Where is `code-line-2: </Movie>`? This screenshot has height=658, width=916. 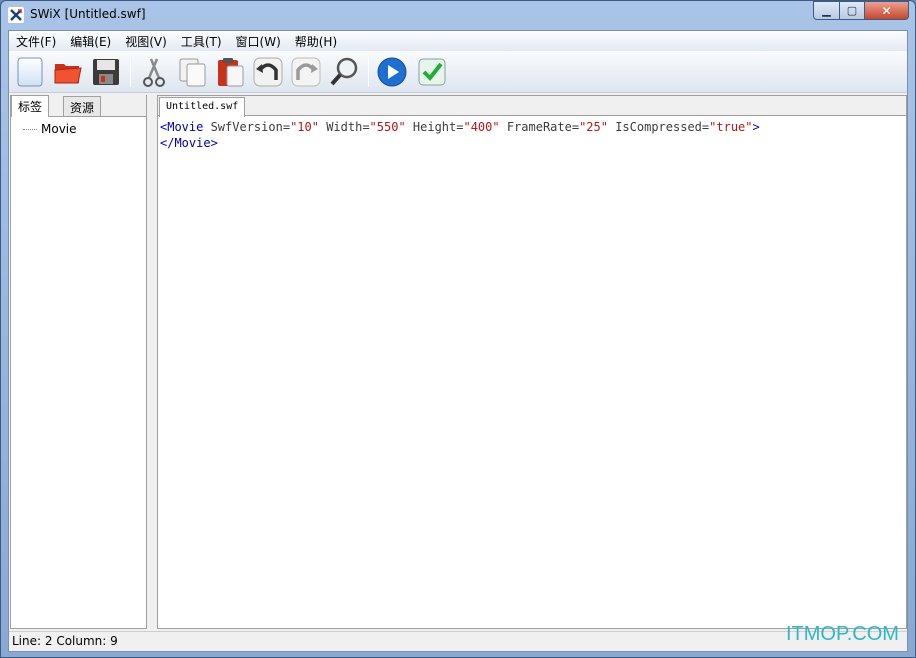 code-line-2: </Movie> is located at coordinates (460, 143).